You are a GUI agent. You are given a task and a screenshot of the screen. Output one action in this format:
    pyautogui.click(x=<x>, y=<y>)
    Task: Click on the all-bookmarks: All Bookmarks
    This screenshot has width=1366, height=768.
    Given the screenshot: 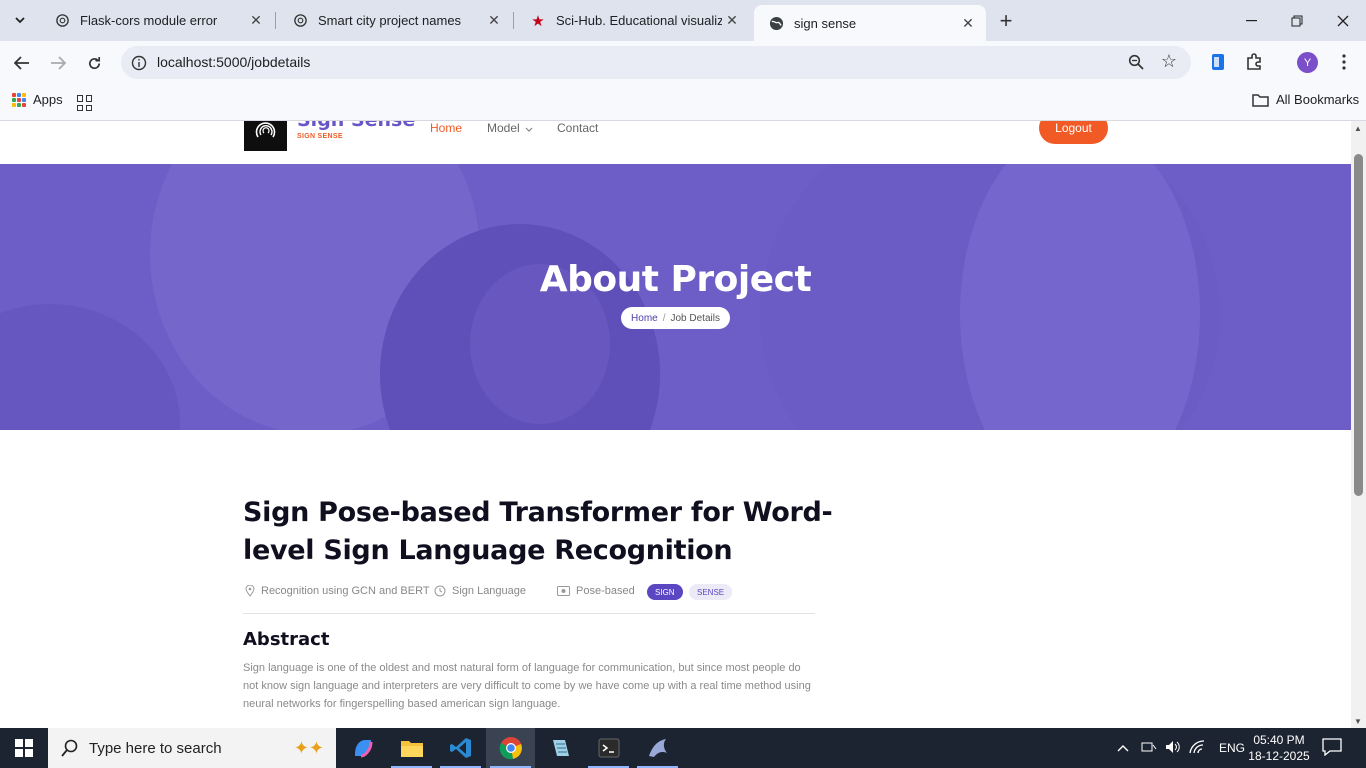 What is the action you would take?
    pyautogui.click(x=1305, y=99)
    